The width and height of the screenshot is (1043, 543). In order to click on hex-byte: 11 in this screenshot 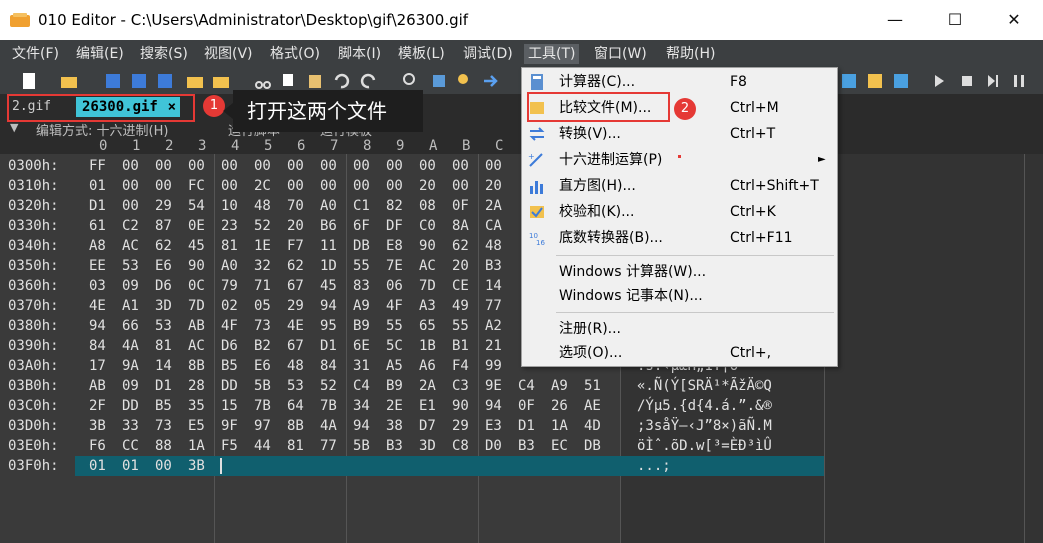, I will do `click(332, 246)`.